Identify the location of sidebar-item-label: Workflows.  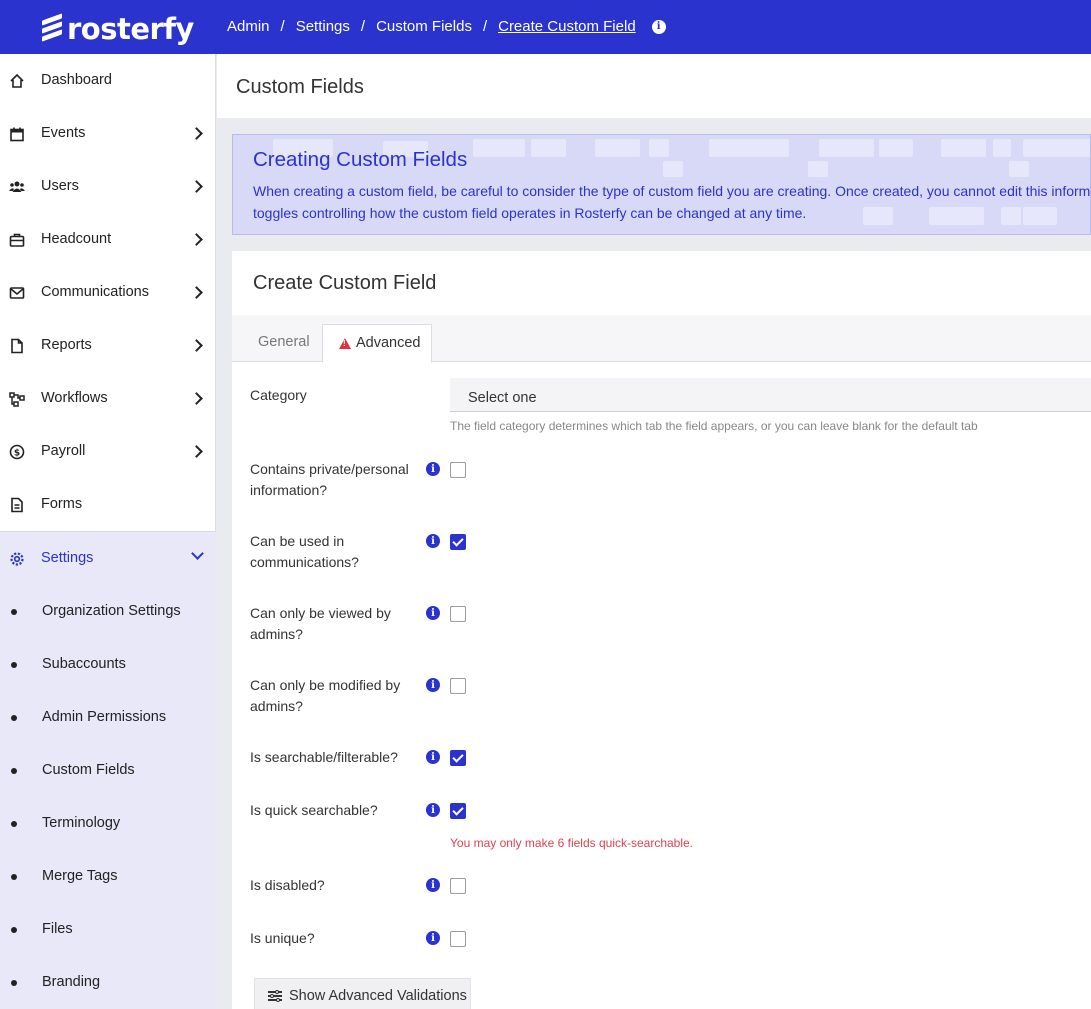
(74, 398).